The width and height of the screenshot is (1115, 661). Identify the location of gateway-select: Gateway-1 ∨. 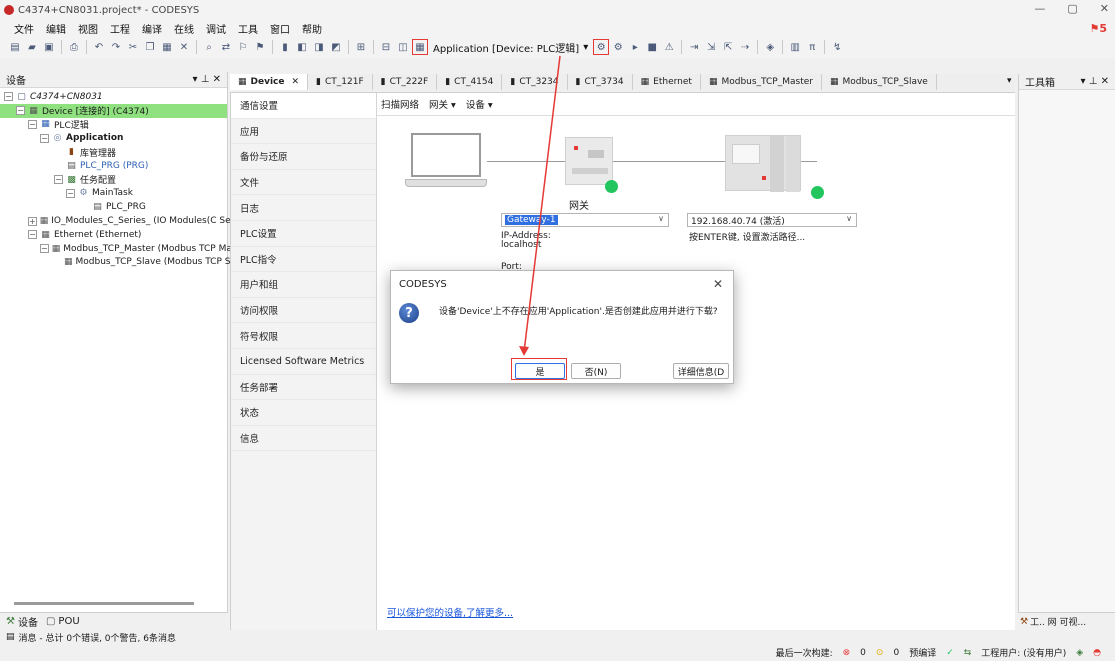
(585, 220).